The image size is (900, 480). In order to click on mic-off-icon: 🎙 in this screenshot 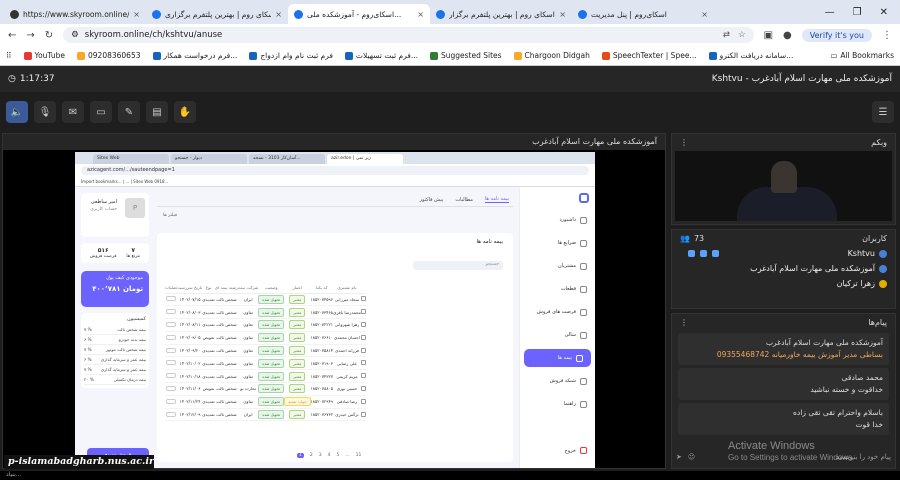, I will do `click(45, 112)`.